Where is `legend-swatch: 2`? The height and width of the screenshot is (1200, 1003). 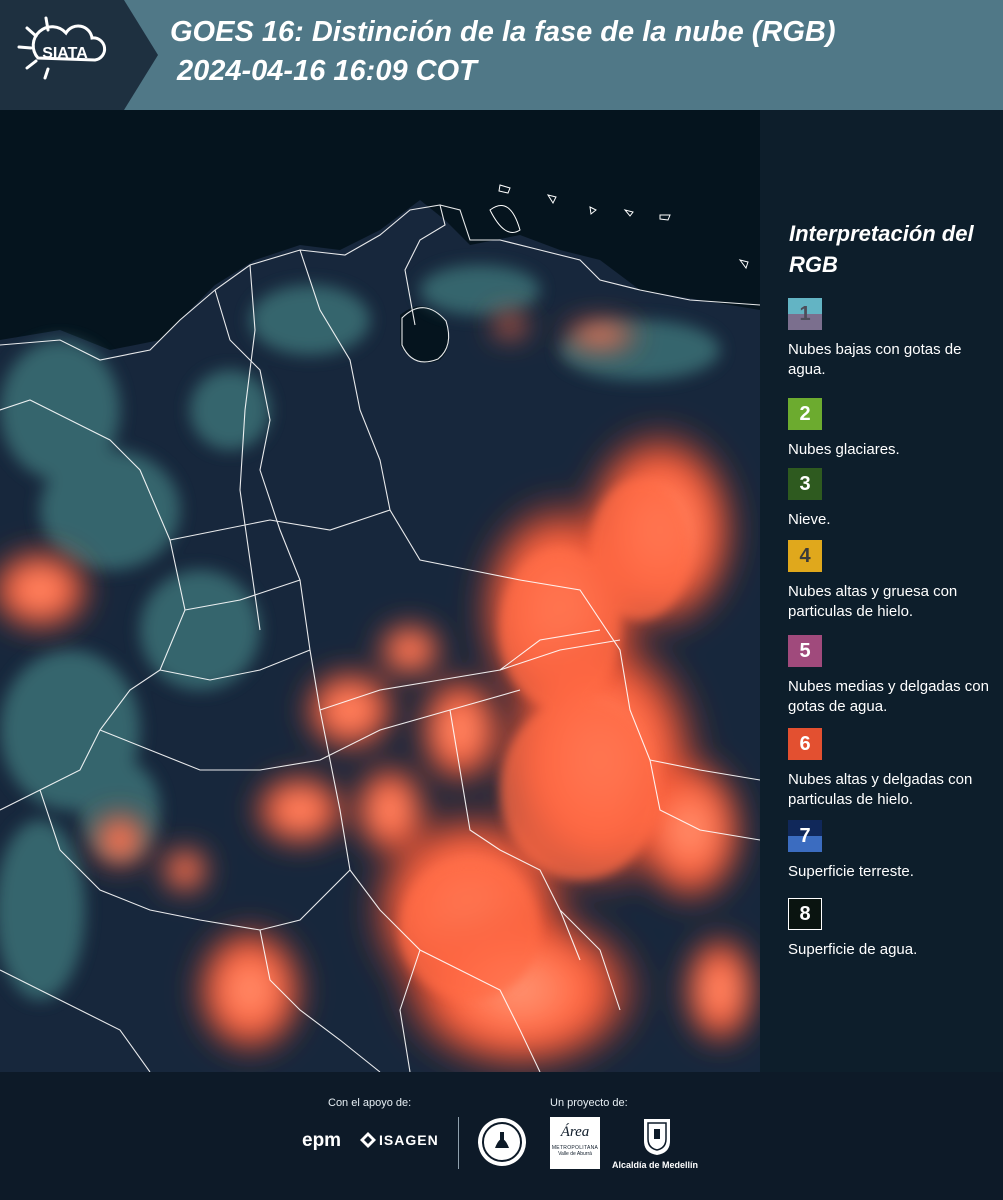
legend-swatch: 2 is located at coordinates (805, 414).